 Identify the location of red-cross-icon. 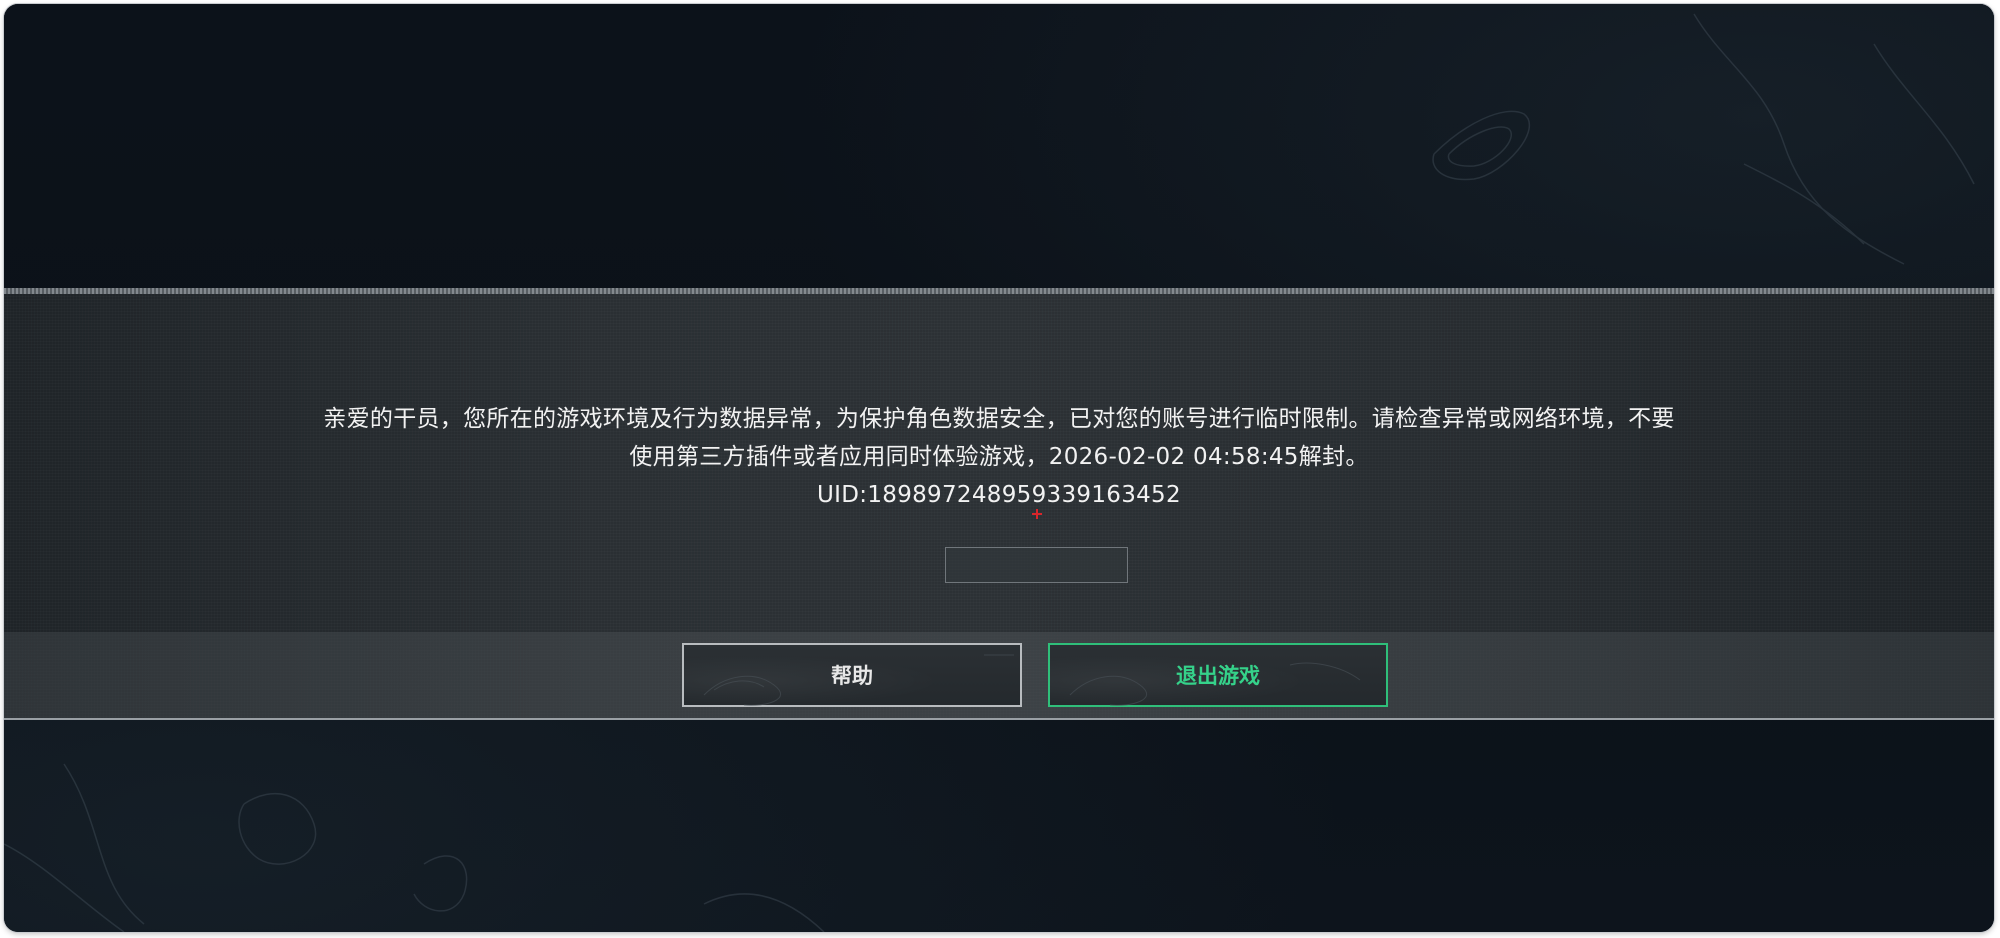
(1037, 514).